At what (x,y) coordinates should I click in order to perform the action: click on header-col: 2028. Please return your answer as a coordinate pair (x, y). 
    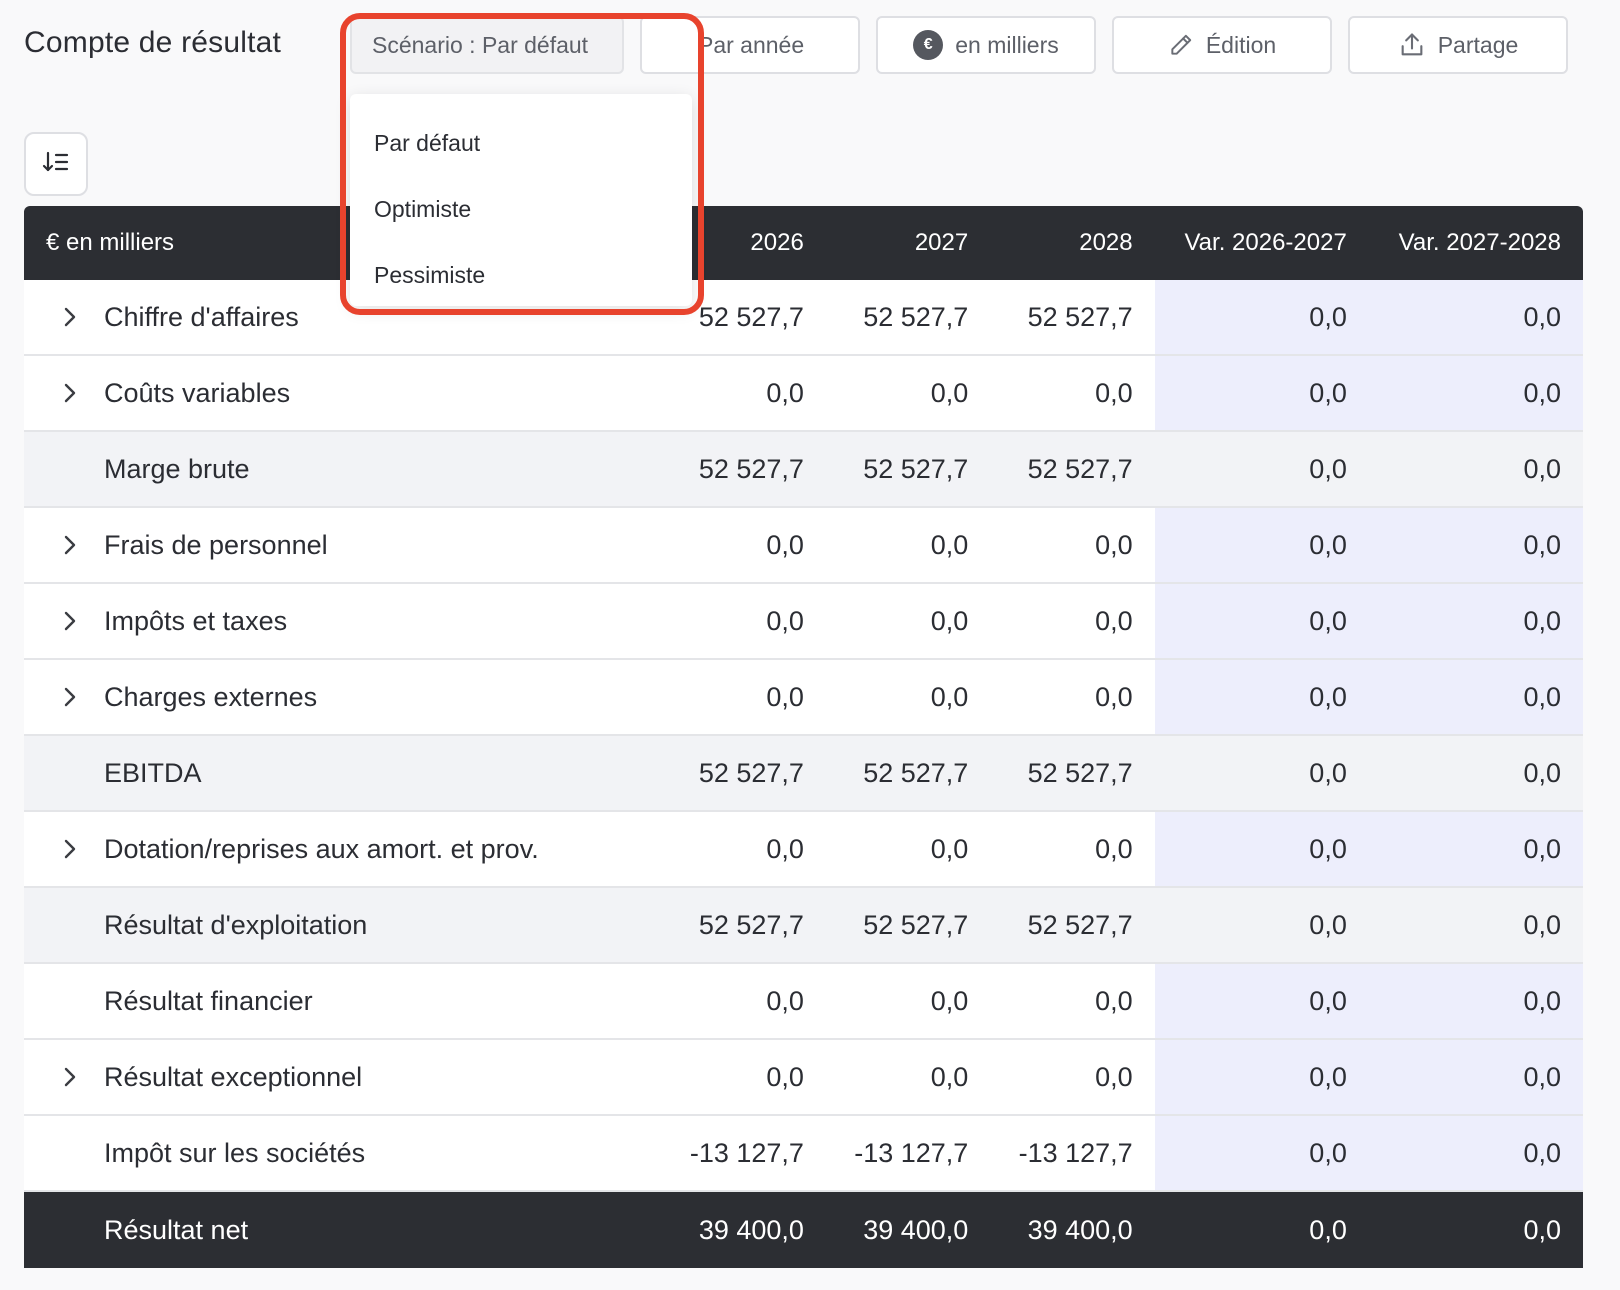
    Looking at the image, I should click on (1106, 242).